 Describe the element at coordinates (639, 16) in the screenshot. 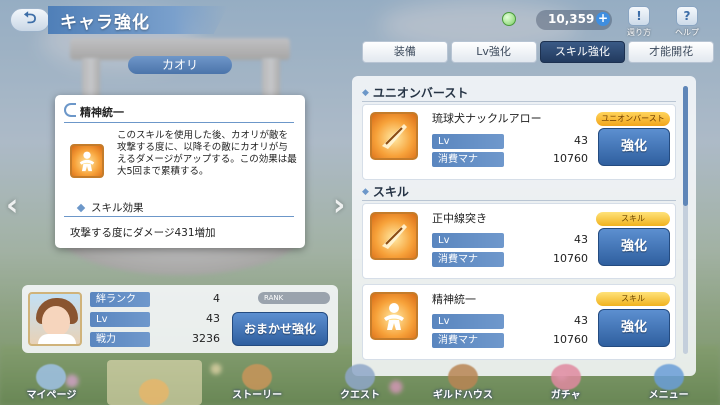

I see `source-icon: !` at that location.